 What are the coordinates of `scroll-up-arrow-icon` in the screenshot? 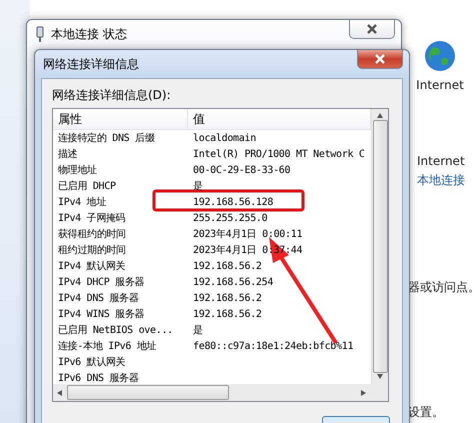 It's located at (380, 116).